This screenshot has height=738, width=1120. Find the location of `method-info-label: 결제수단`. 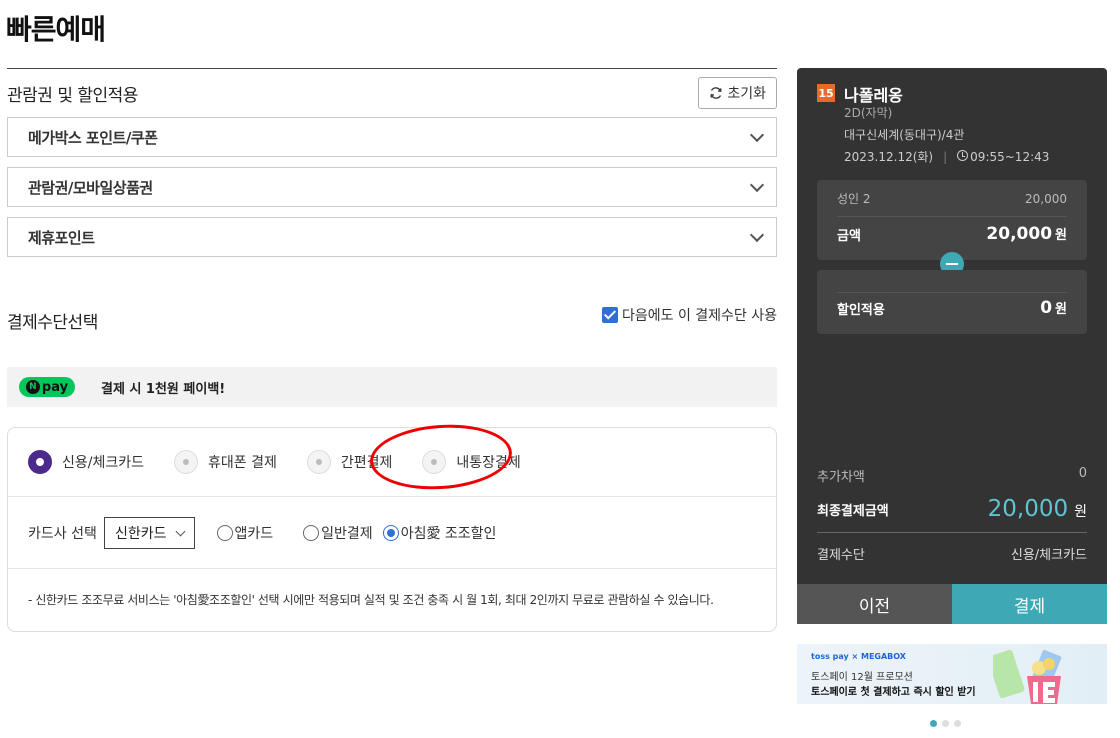

method-info-label: 결제수단 is located at coordinates (841, 555).